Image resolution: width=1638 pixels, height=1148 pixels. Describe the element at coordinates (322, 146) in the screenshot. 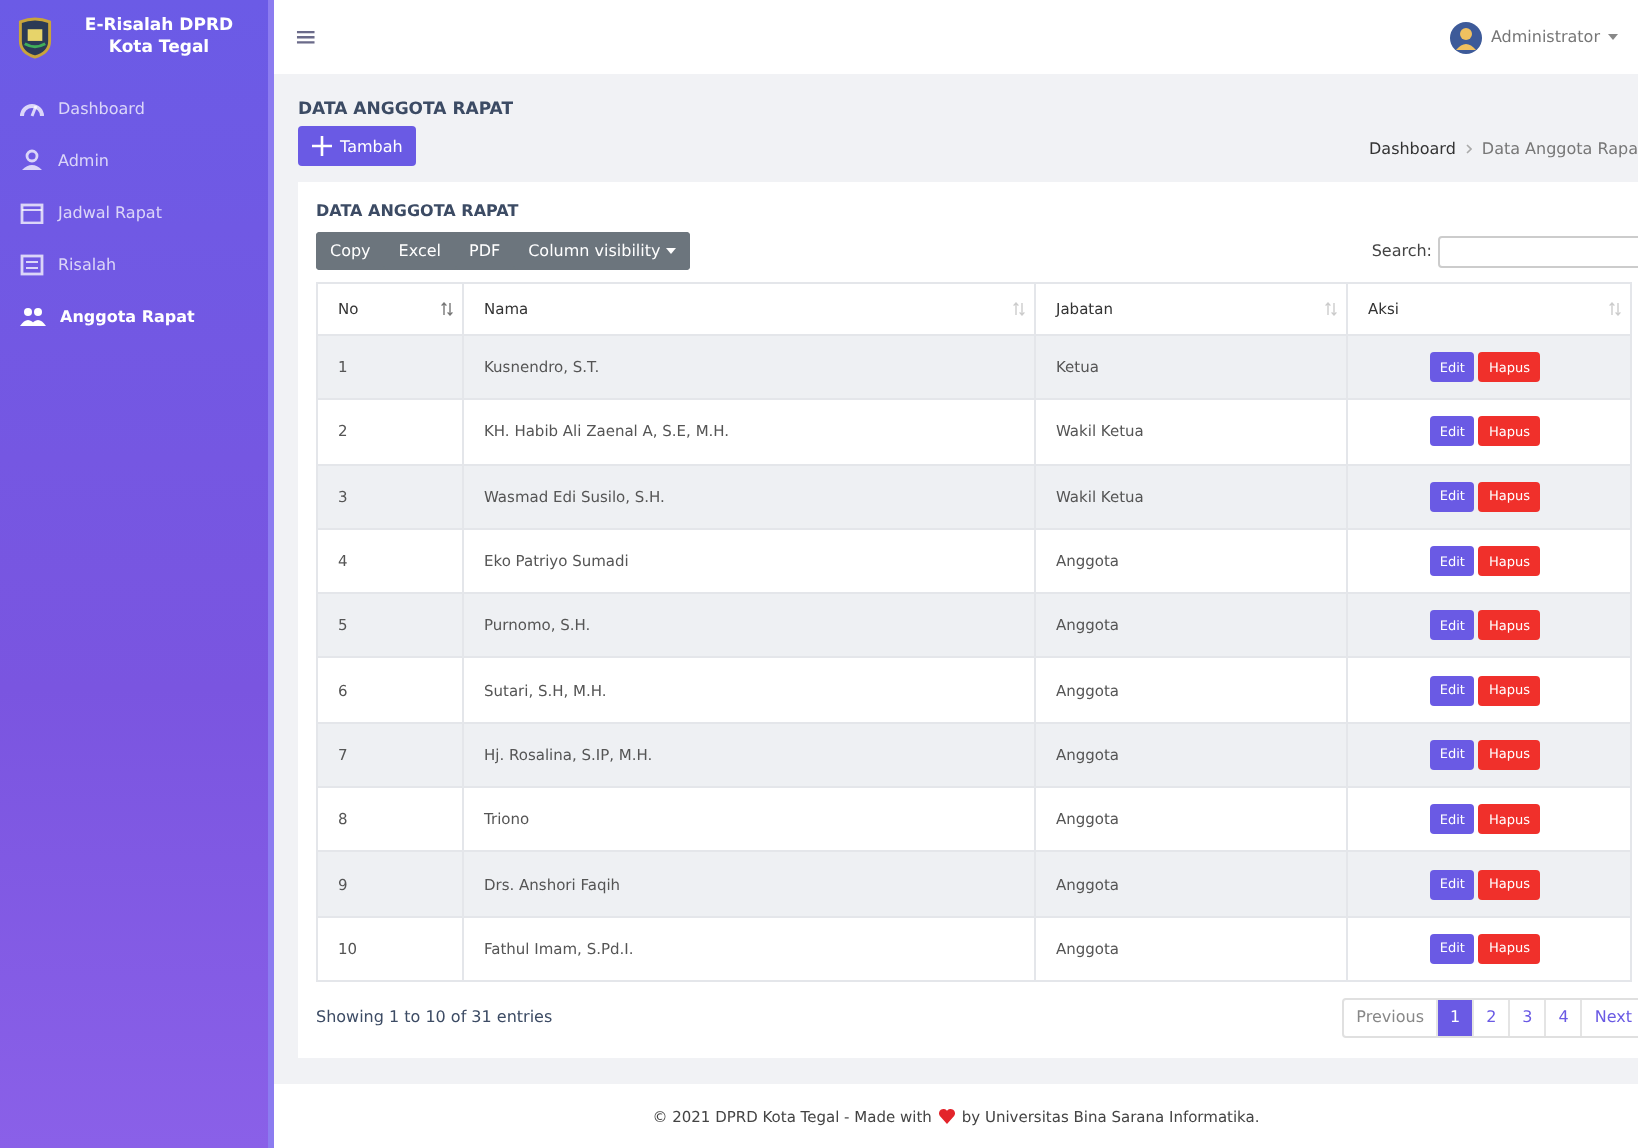

I see `plus-icon` at that location.